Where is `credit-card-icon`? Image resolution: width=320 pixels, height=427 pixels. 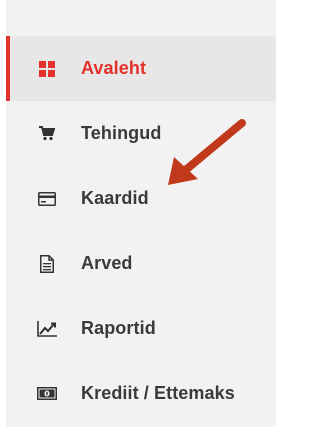 credit-card-icon is located at coordinates (47, 199).